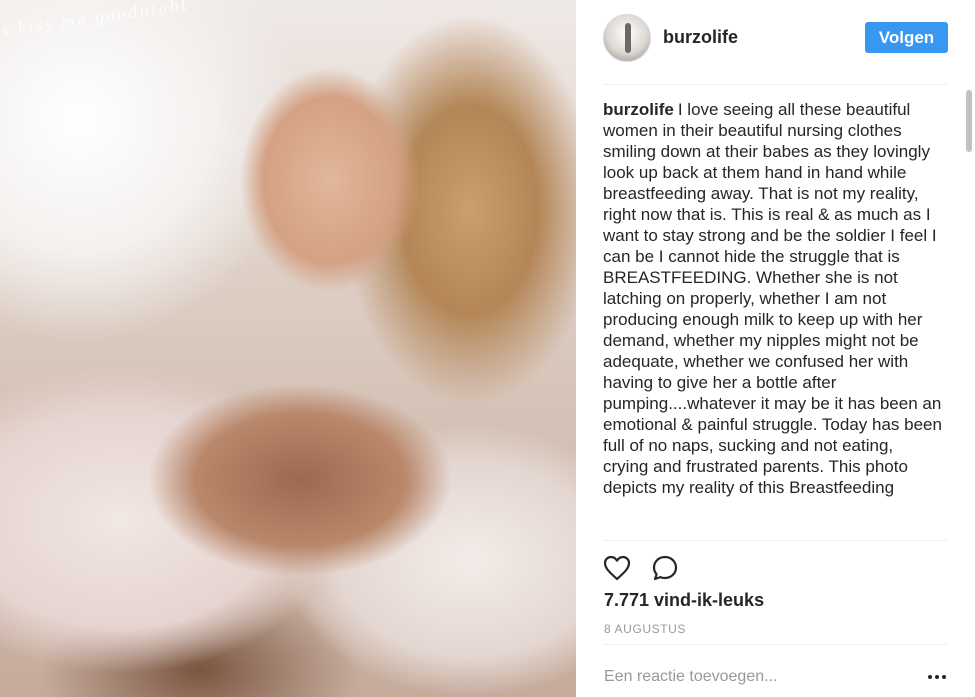  What do you see at coordinates (627, 38) in the screenshot?
I see `avatar` at bounding box center [627, 38].